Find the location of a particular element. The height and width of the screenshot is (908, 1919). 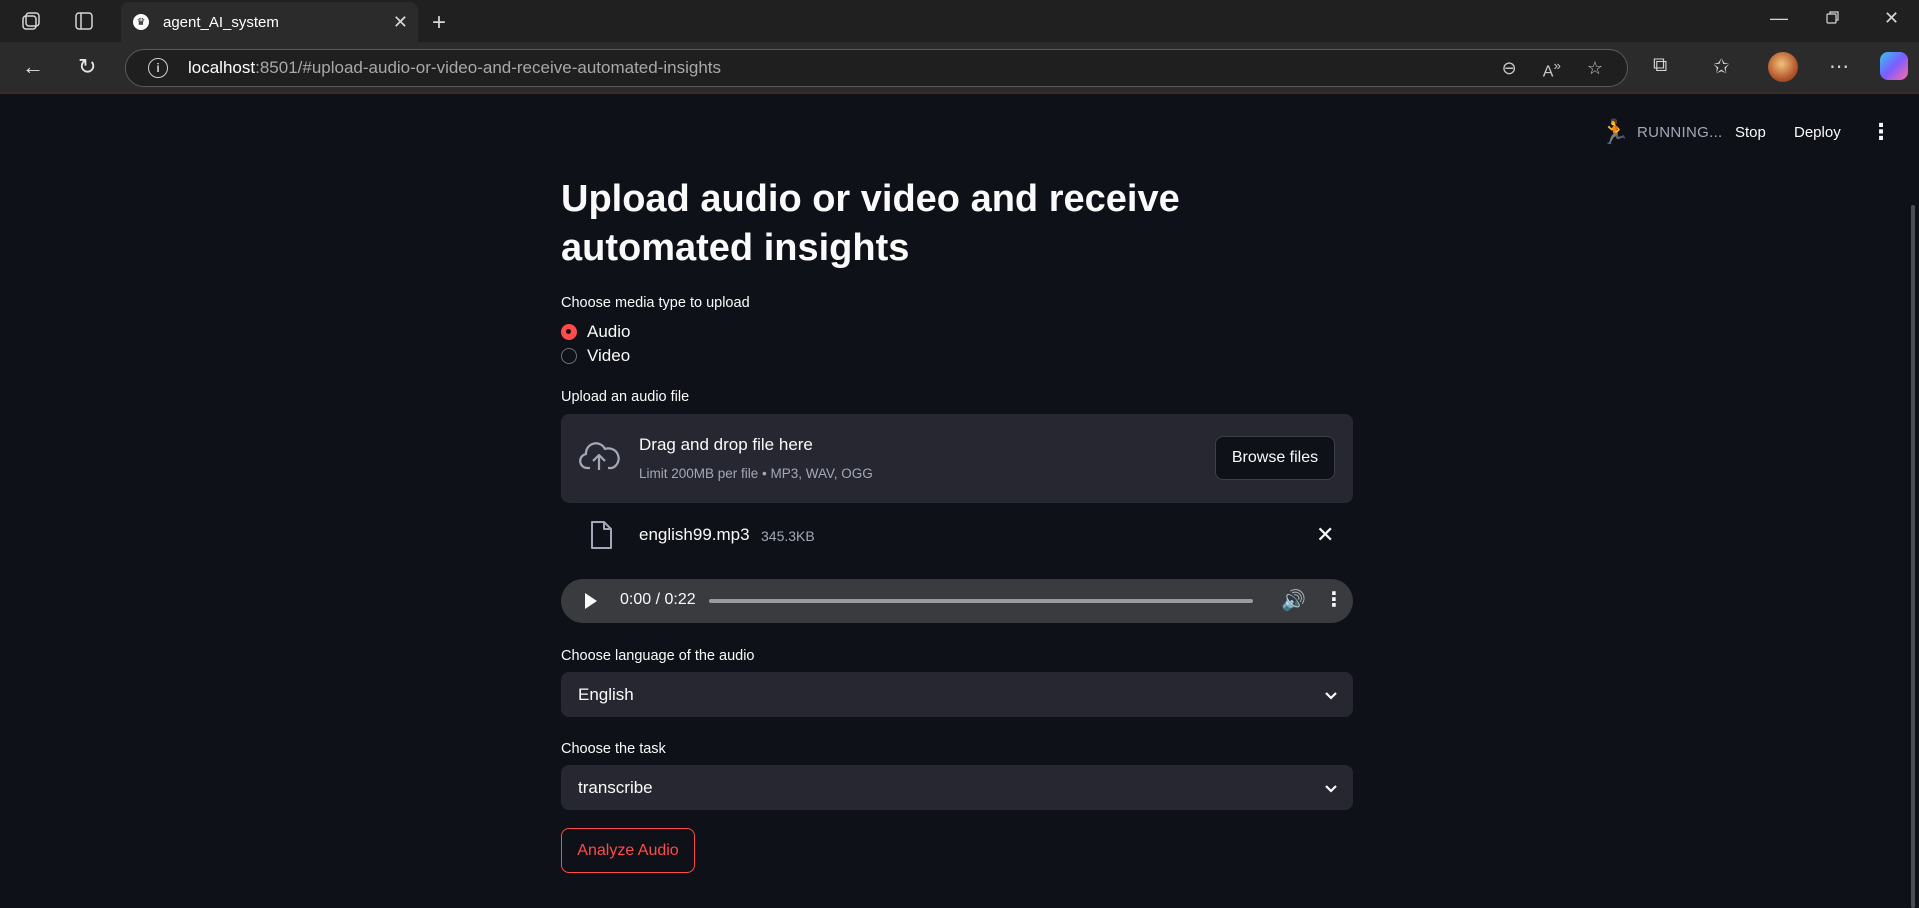

streamlit-favicon-icon: ♛ is located at coordinates (141, 22).